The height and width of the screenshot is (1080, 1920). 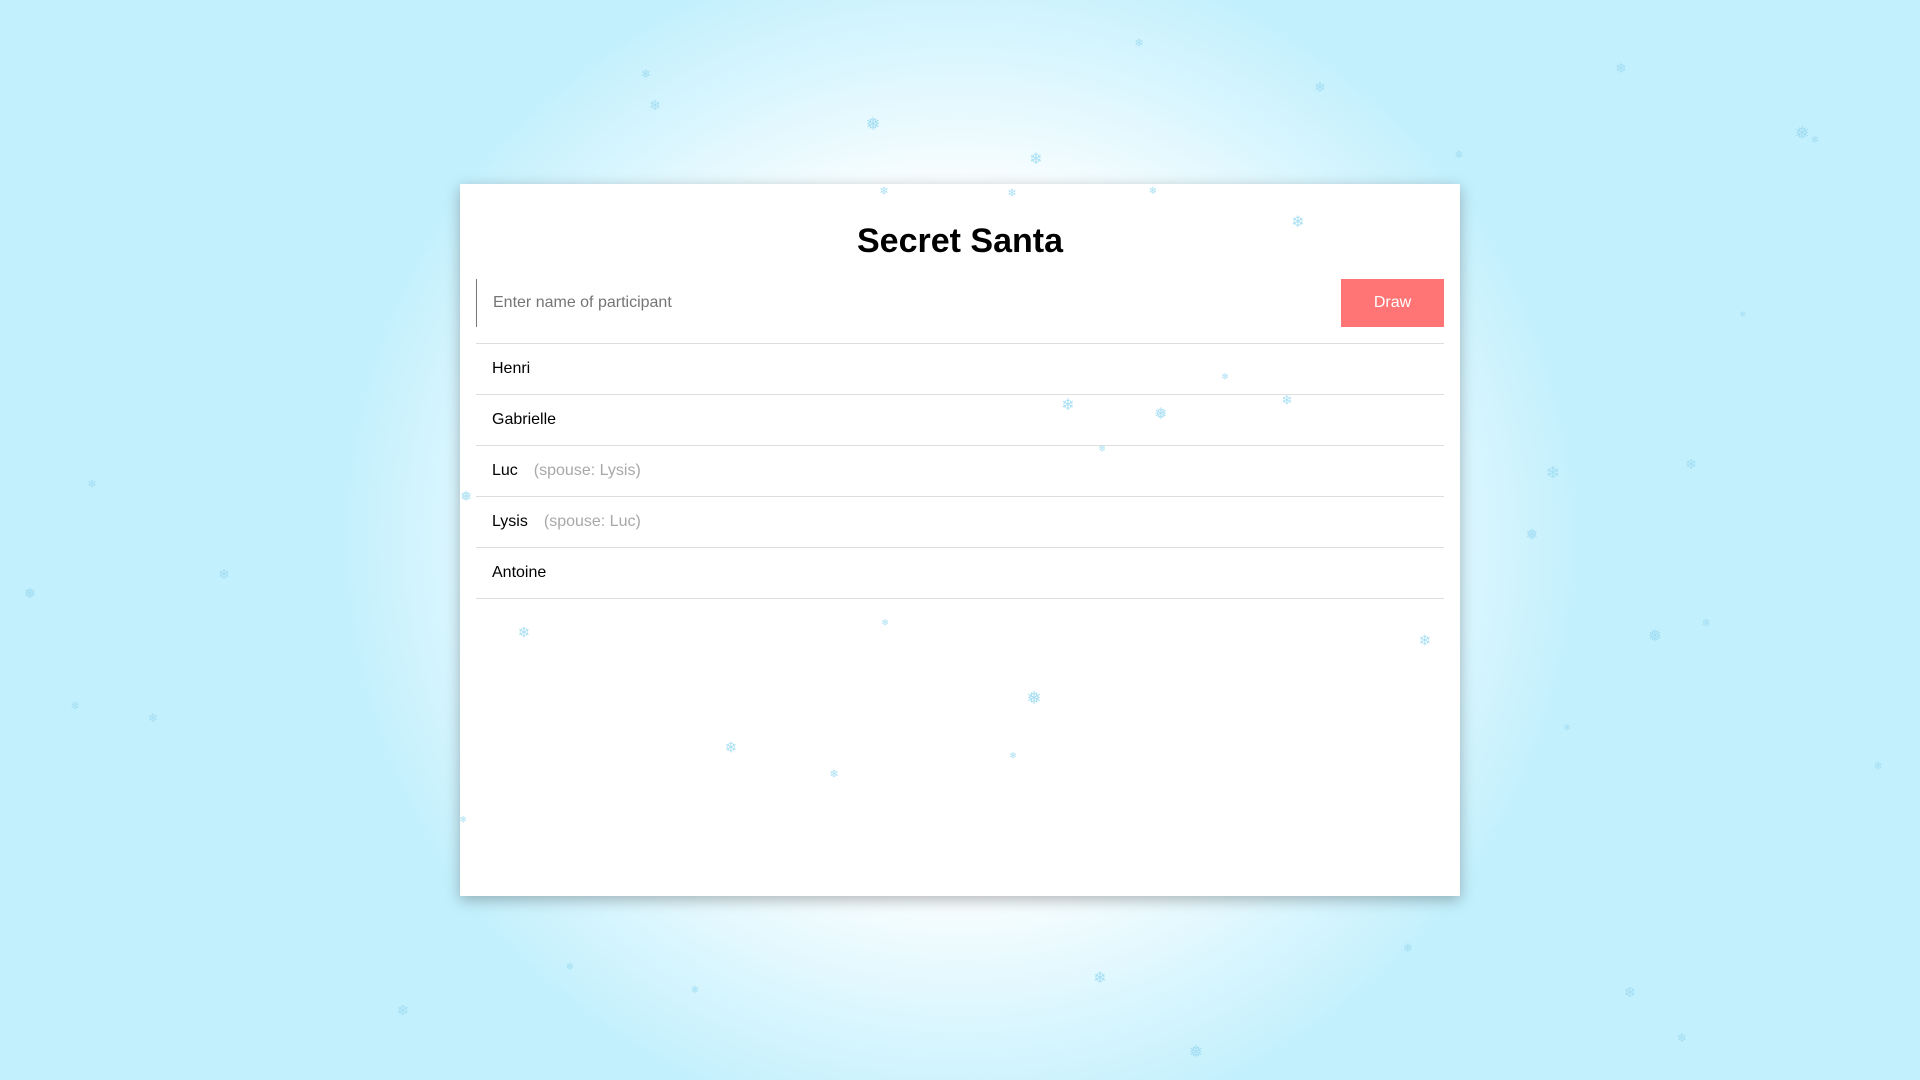 I want to click on draw-button: Draw, so click(x=1392, y=303).